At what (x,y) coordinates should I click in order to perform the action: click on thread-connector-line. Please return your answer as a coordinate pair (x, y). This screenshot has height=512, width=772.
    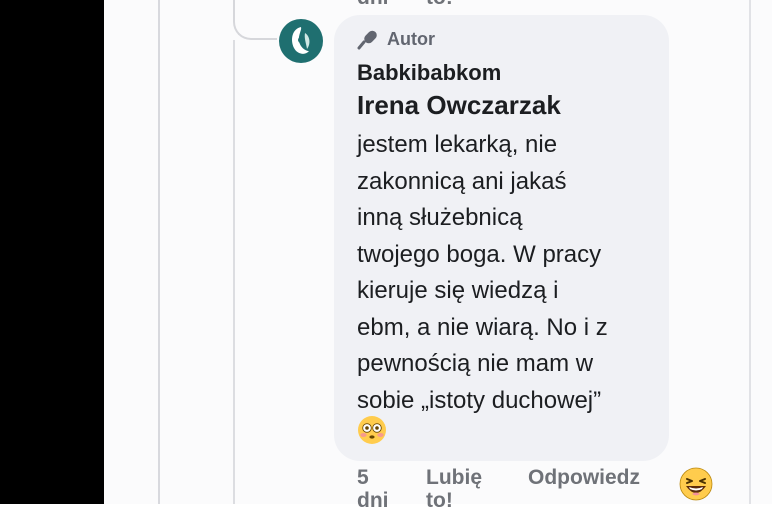
    Looking at the image, I should click on (234, 272).